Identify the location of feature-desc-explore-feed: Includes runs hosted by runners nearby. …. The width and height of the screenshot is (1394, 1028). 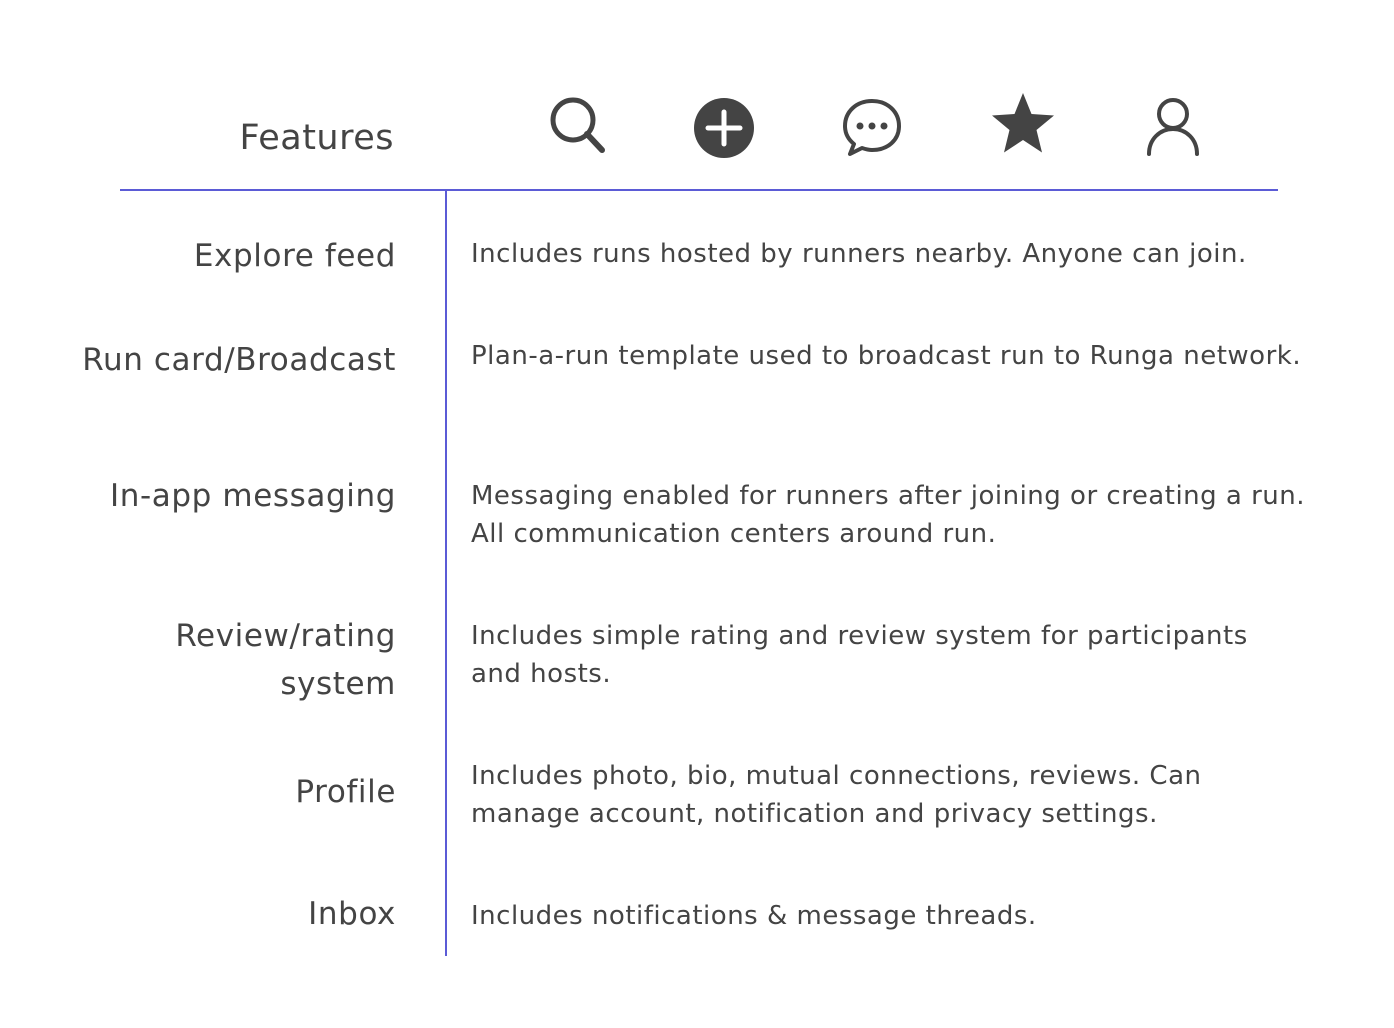
(859, 254).